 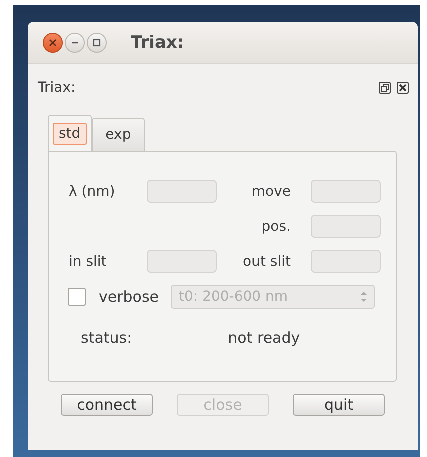 What do you see at coordinates (119, 134) in the screenshot?
I see `tab: exp` at bounding box center [119, 134].